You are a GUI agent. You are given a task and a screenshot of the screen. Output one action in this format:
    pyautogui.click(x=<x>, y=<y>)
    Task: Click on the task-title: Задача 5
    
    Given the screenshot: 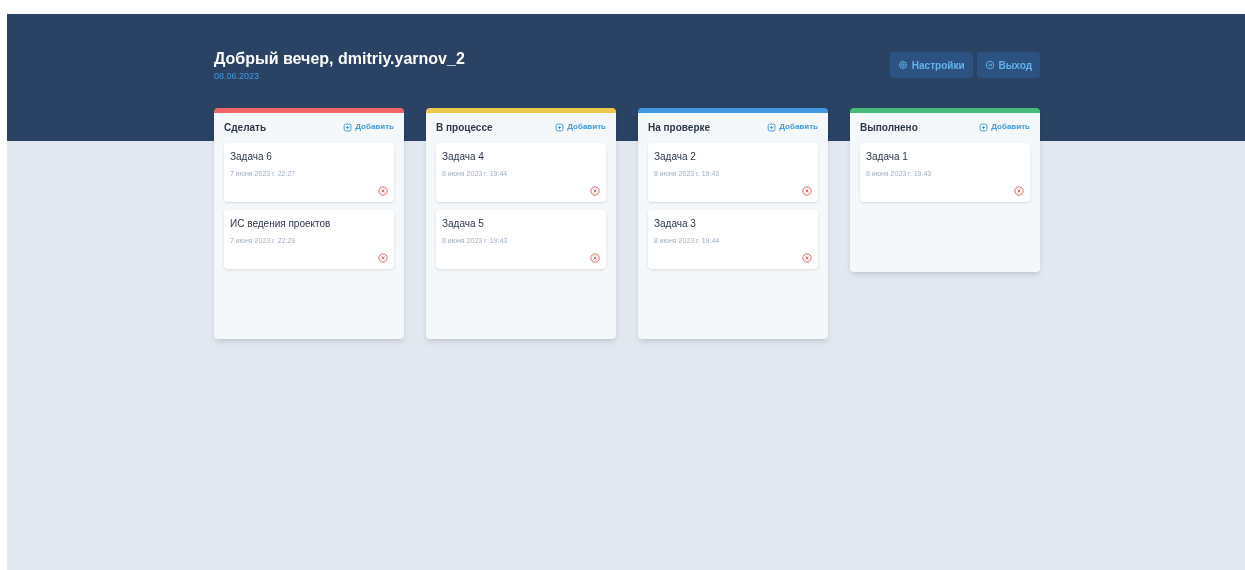 What is the action you would take?
    pyautogui.click(x=463, y=224)
    